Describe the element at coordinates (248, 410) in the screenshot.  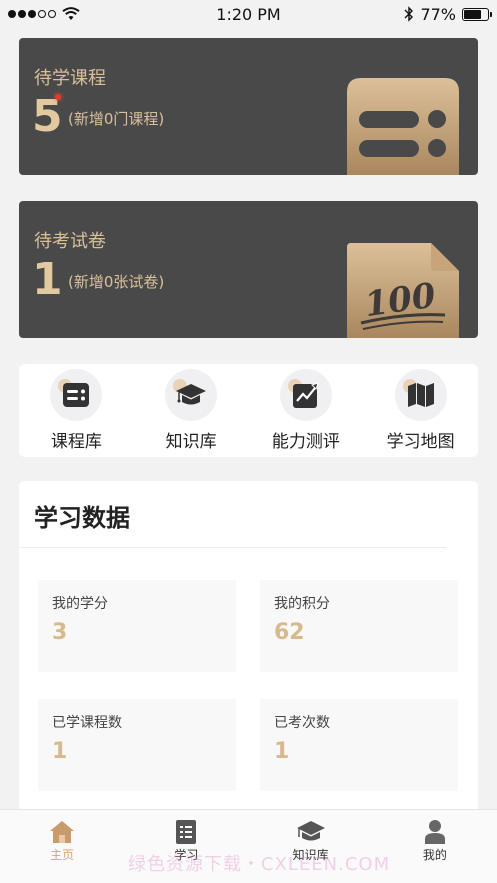
I see `quick-nav: 课程库 知识库 能力测评 学习地图` at that location.